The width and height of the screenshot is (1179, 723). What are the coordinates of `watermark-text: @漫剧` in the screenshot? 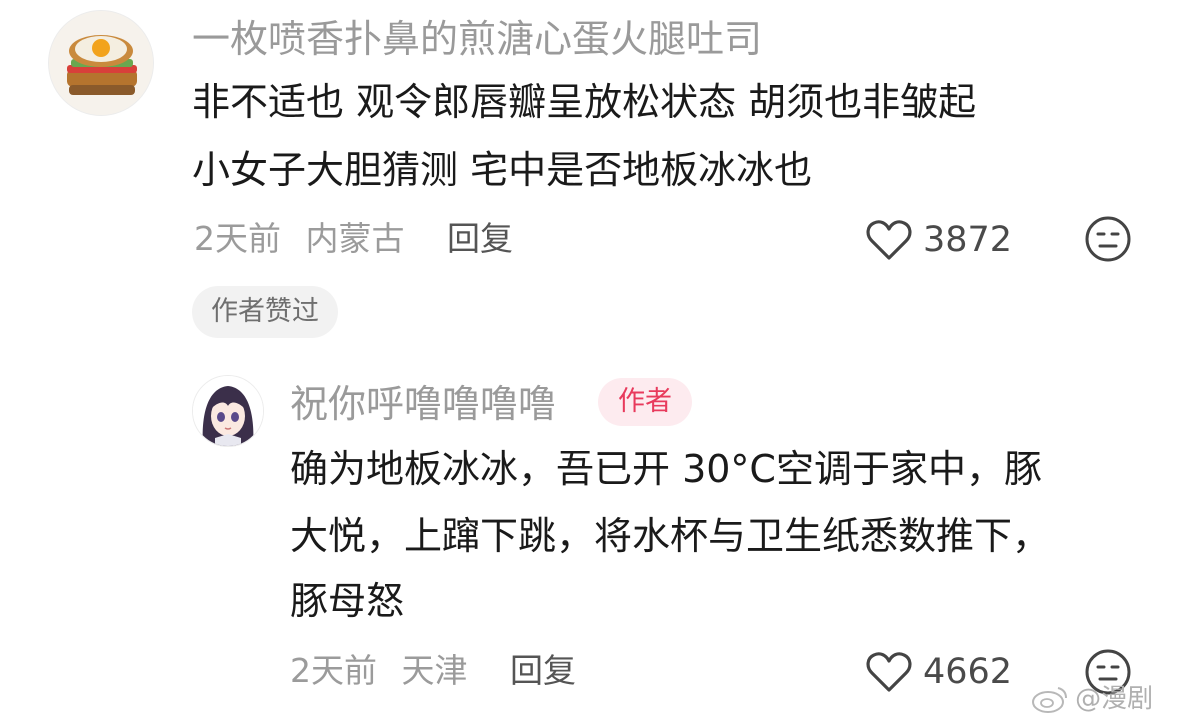 It's located at (1114, 699).